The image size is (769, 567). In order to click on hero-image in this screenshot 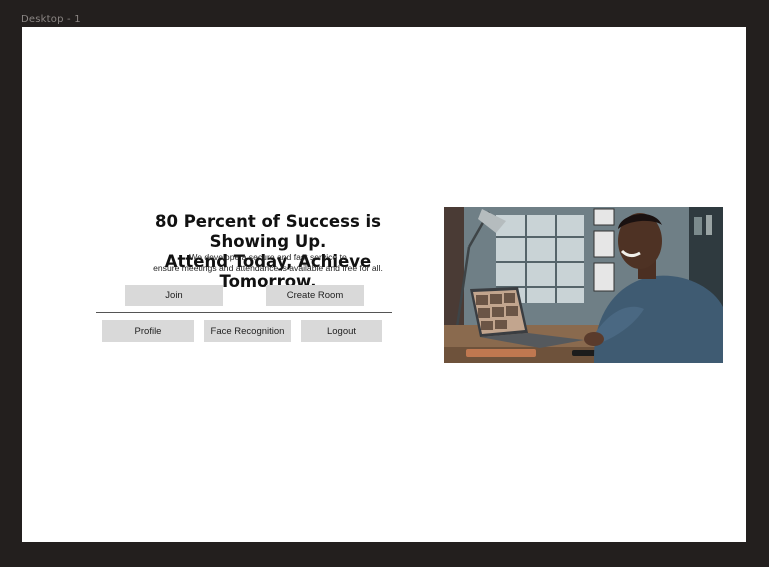, I will do `click(583, 285)`.